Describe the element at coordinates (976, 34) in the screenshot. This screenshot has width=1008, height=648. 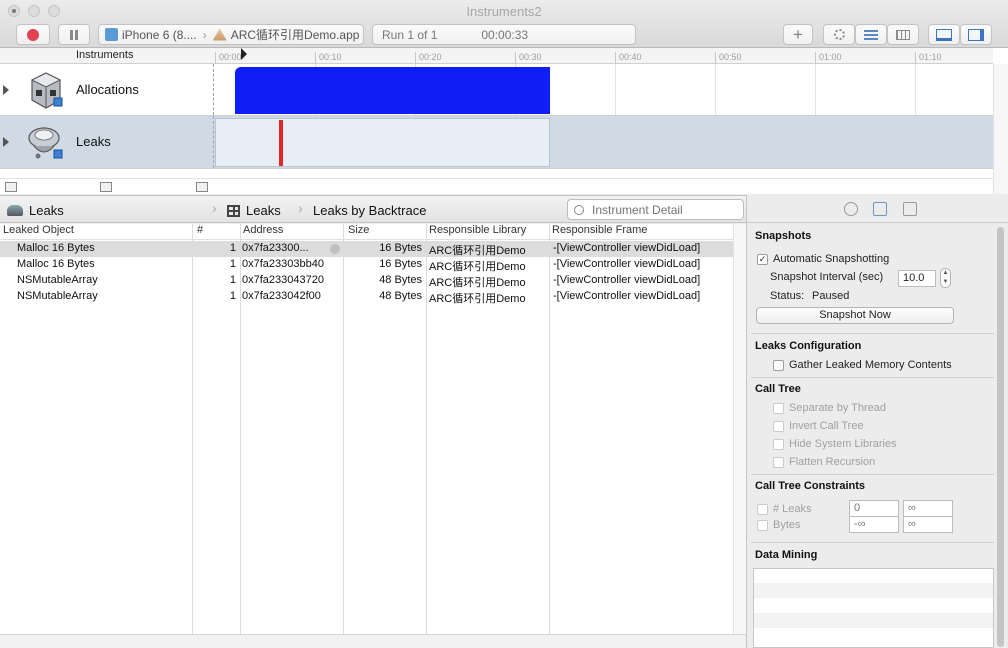
I see `toggle-inspector-button` at that location.